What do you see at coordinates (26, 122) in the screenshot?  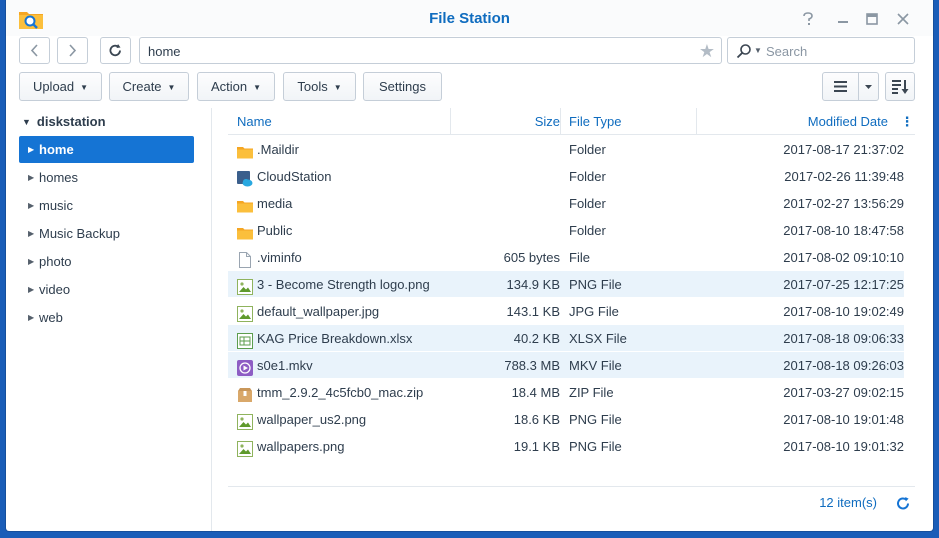 I see `tree-expanded-arrow-icon: ▼` at bounding box center [26, 122].